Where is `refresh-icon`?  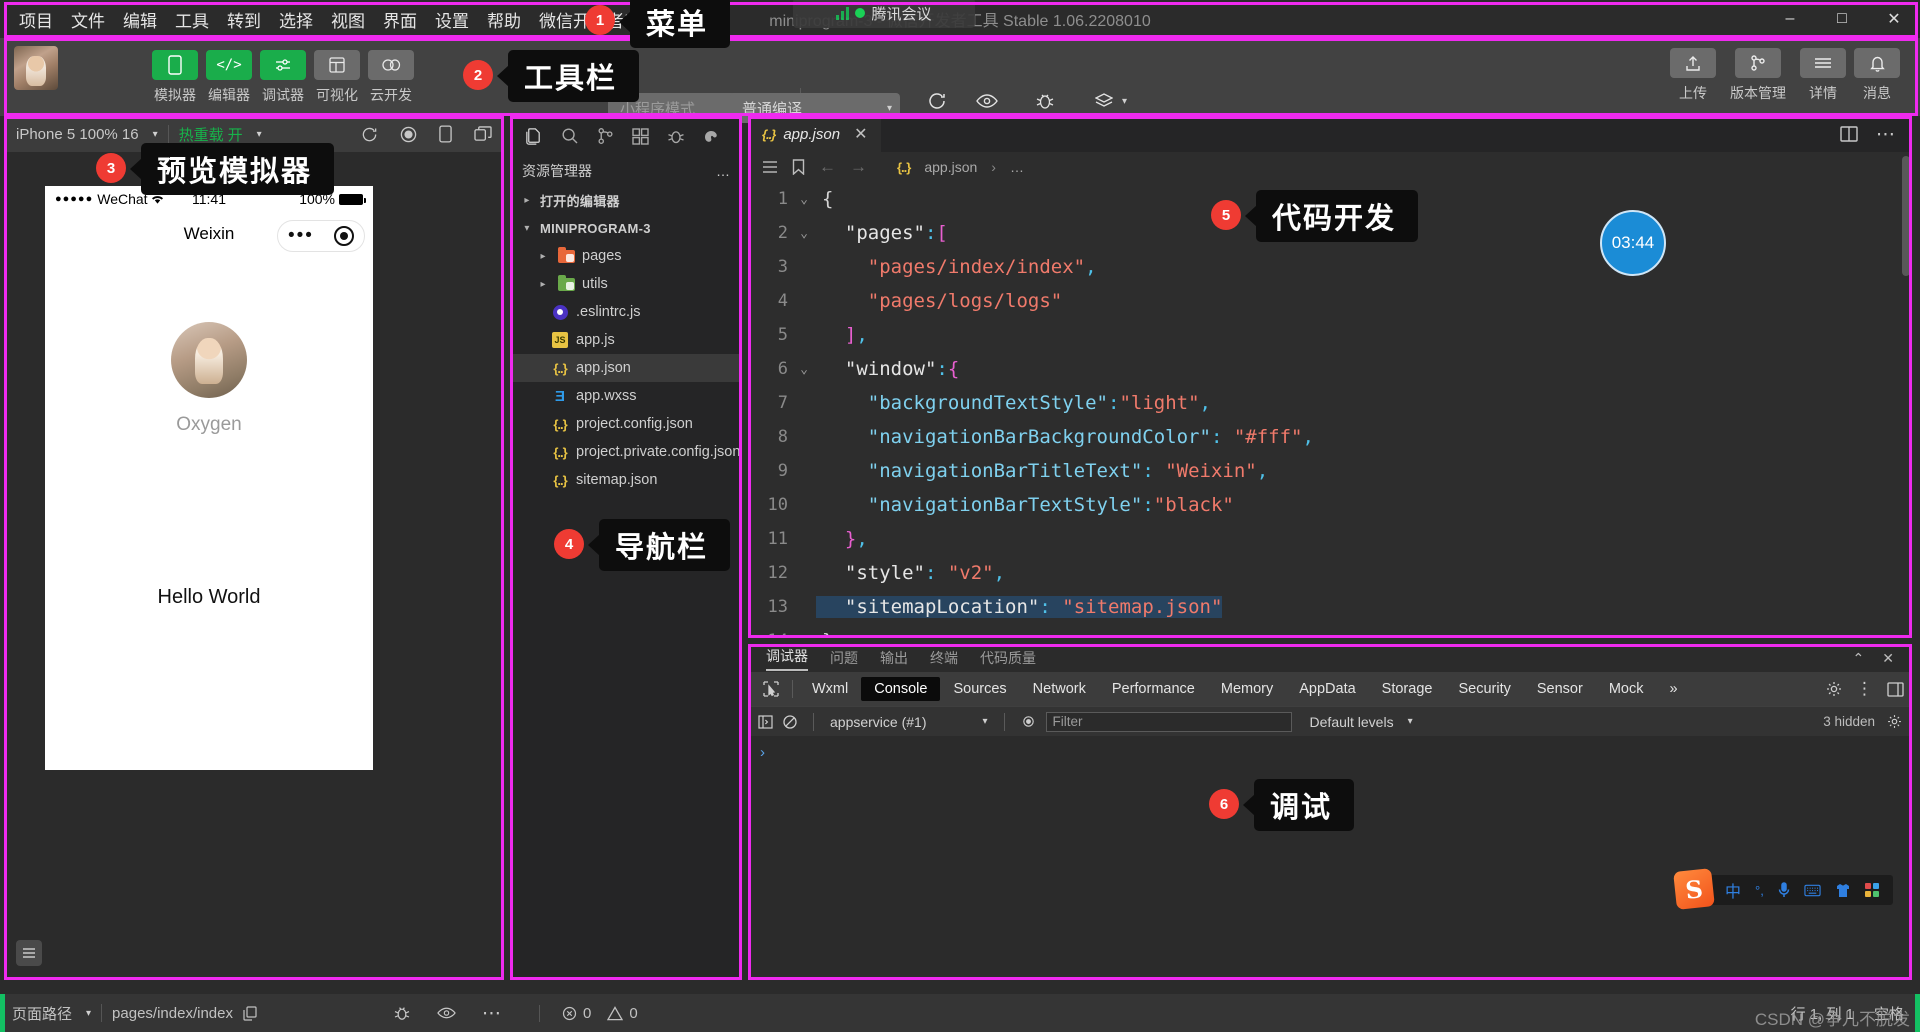 refresh-icon is located at coordinates (369, 134).